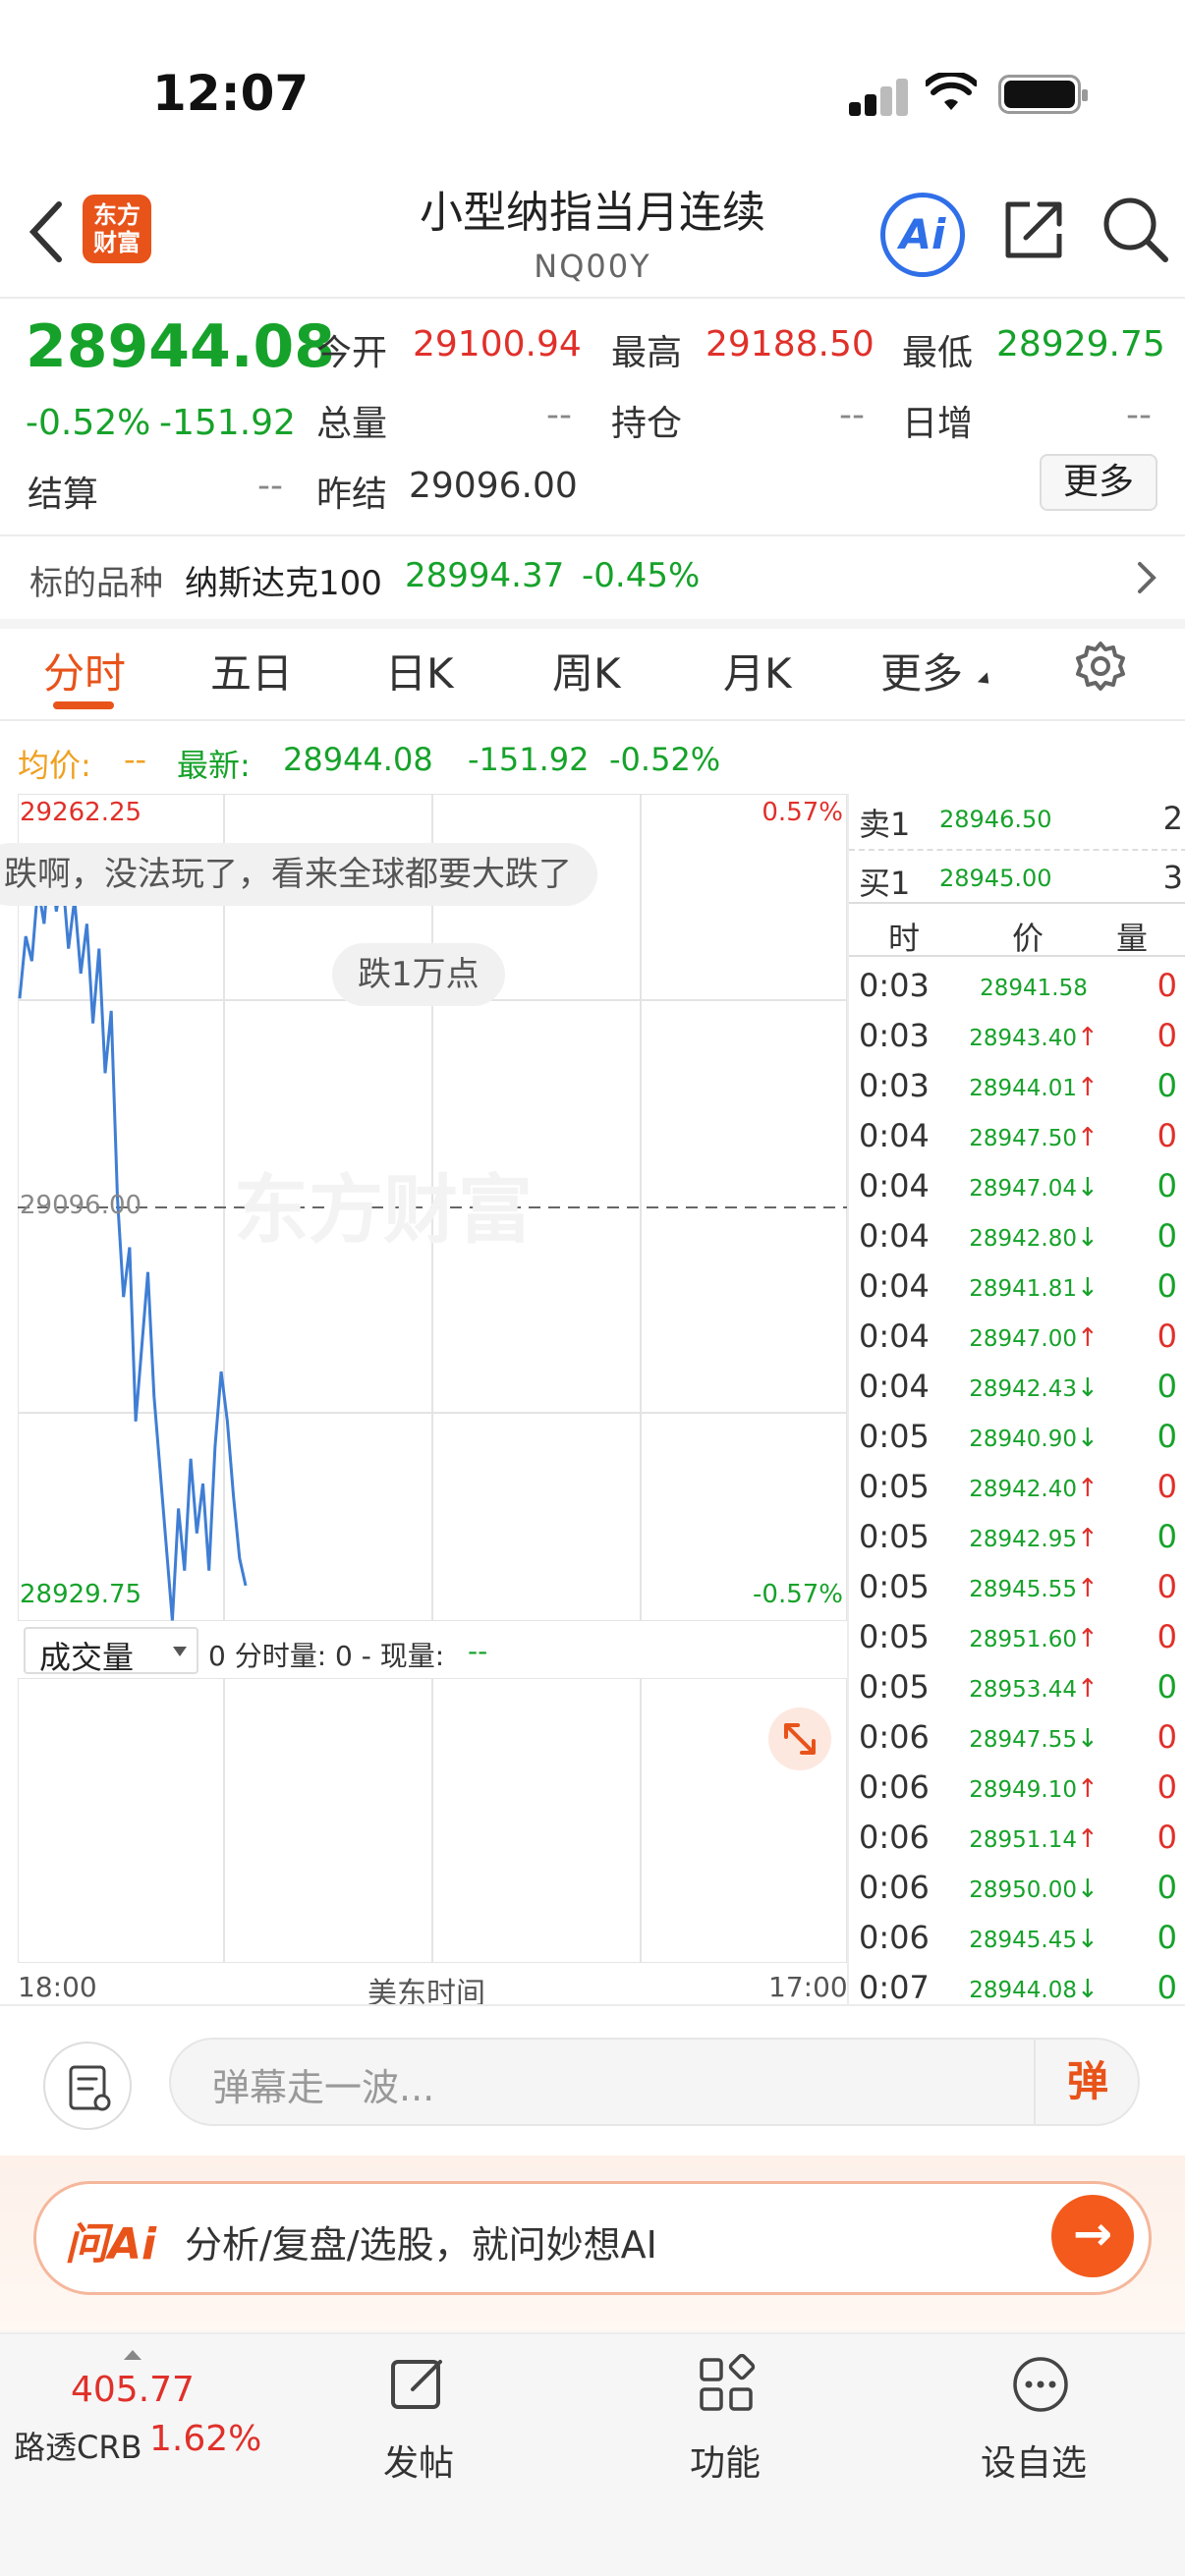  What do you see at coordinates (1017, 1587) in the screenshot?
I see `tick-row: 0:05 28945.55↑ 0` at bounding box center [1017, 1587].